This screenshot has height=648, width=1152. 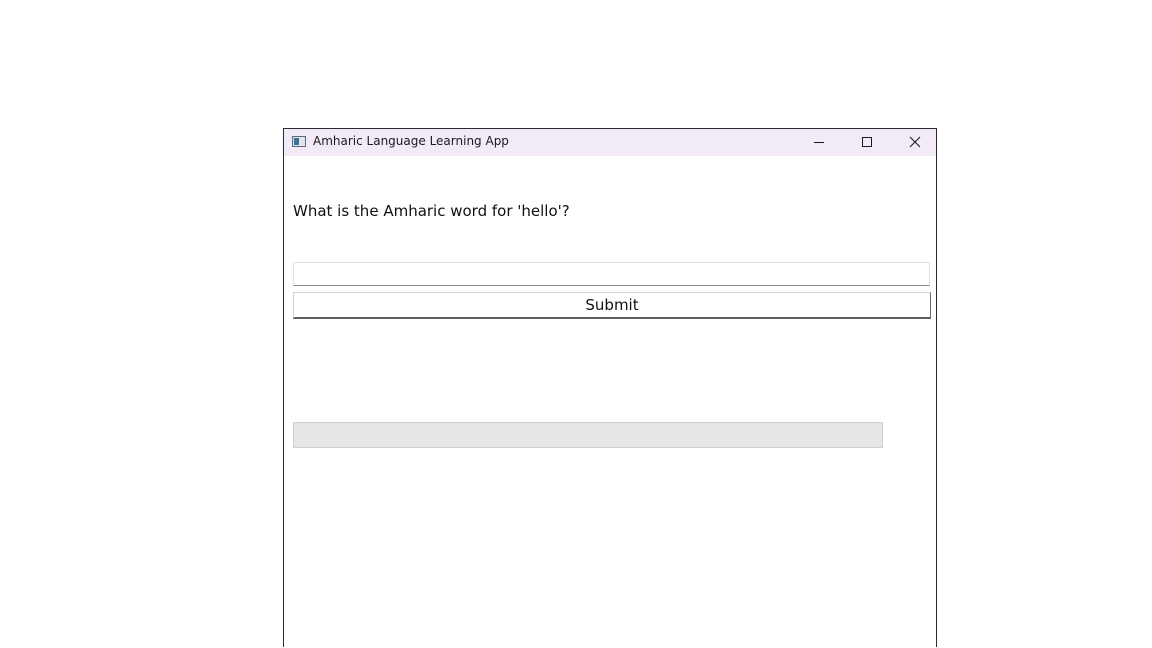 I want to click on close-icon, so click(x=915, y=142).